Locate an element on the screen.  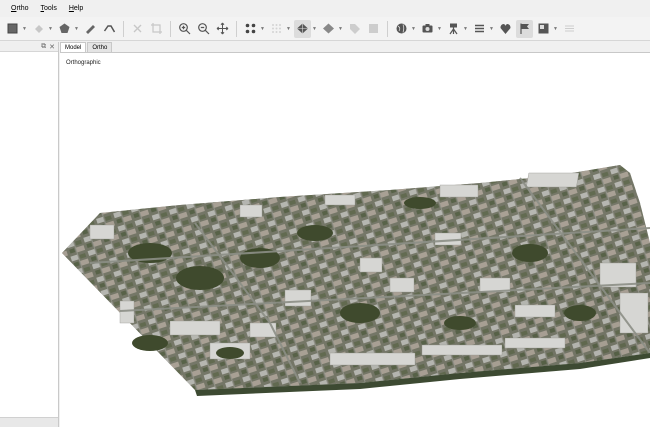
globe-icon is located at coordinates (401, 29).